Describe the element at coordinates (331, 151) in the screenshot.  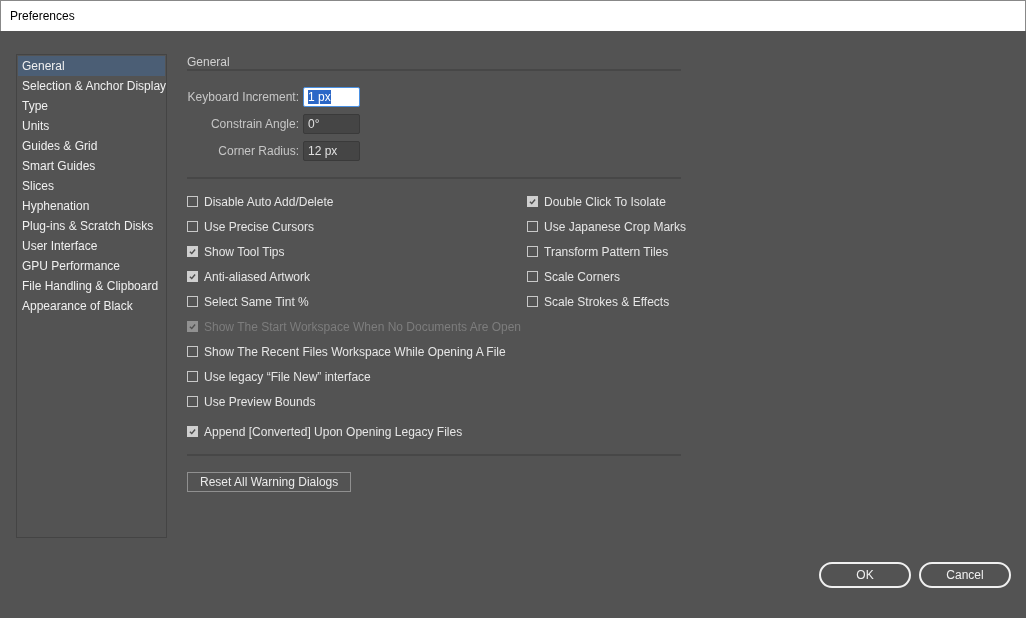
I see `input-field: 12 px` at that location.